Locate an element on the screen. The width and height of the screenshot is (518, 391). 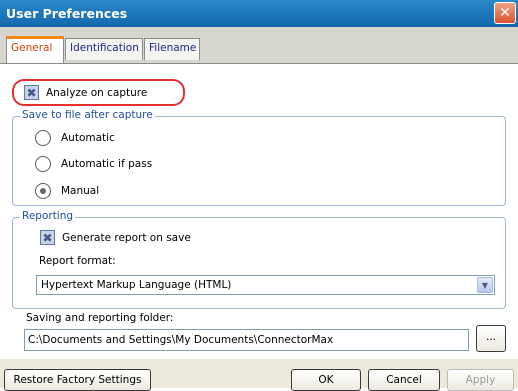
generate-report-checkbox: ✖ is located at coordinates (47, 237).